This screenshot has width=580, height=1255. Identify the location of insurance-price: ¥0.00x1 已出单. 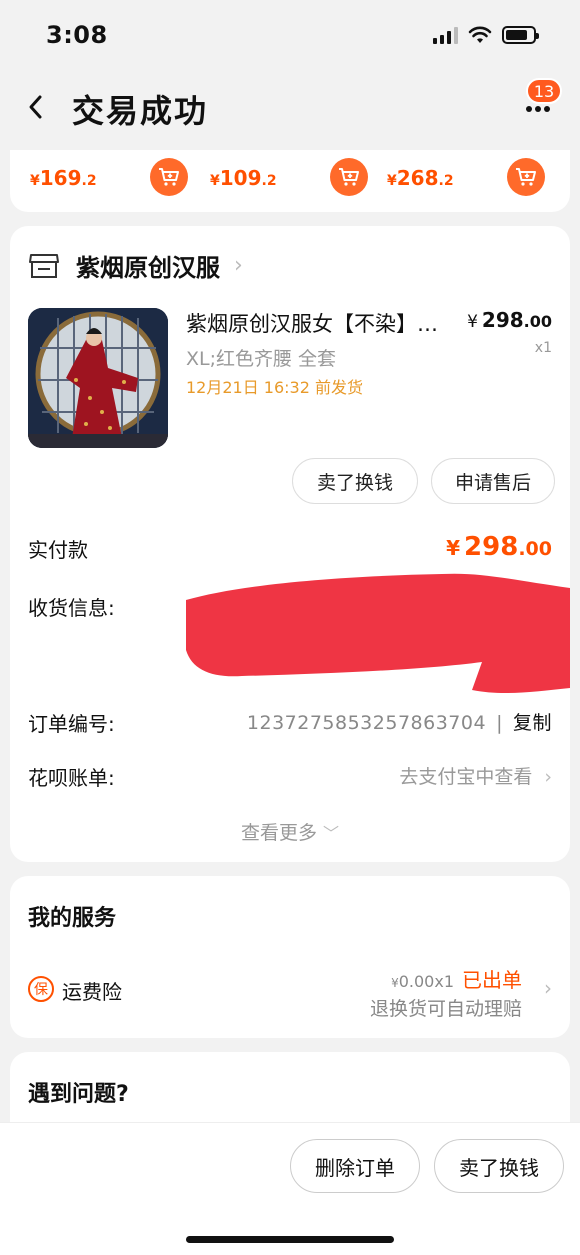
(456, 980).